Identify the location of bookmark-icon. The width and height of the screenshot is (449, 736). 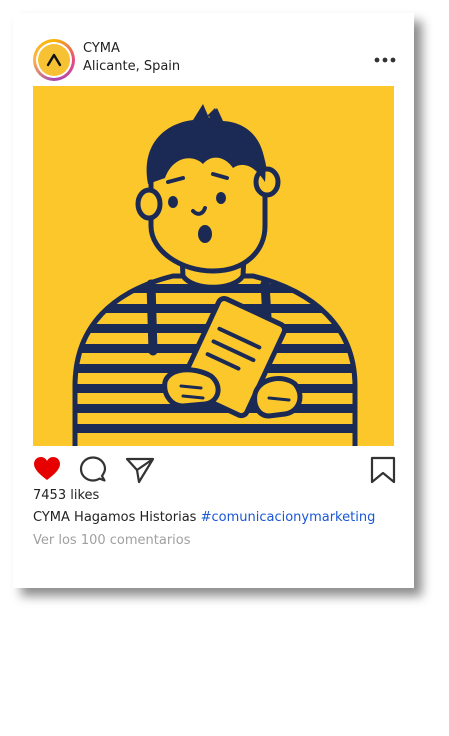
(383, 470).